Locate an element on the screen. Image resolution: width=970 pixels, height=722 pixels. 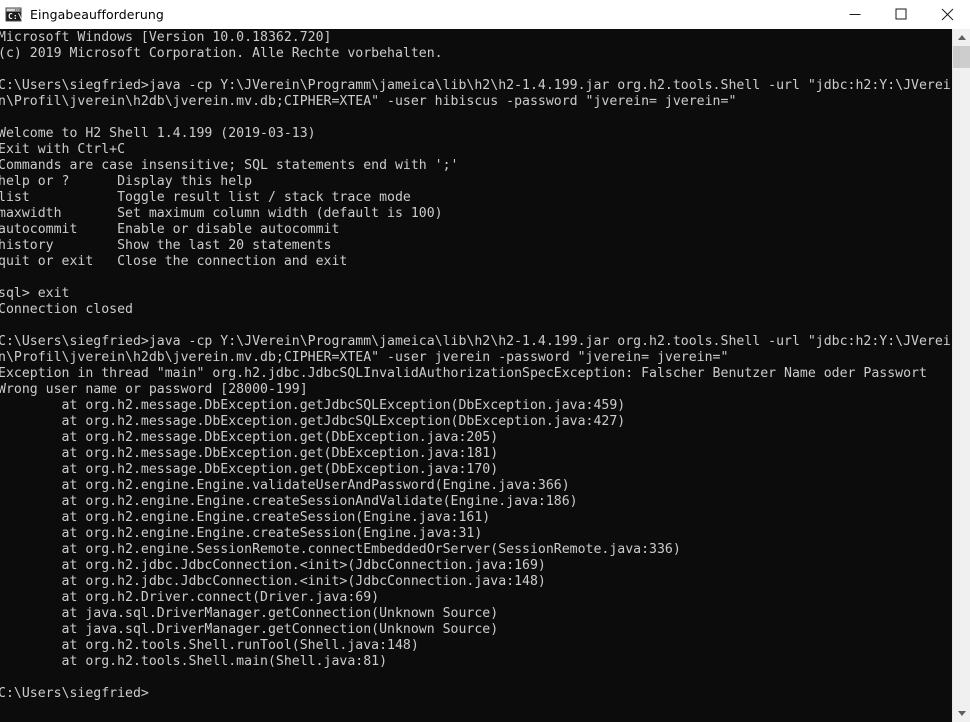
close-button is located at coordinates (947, 14).